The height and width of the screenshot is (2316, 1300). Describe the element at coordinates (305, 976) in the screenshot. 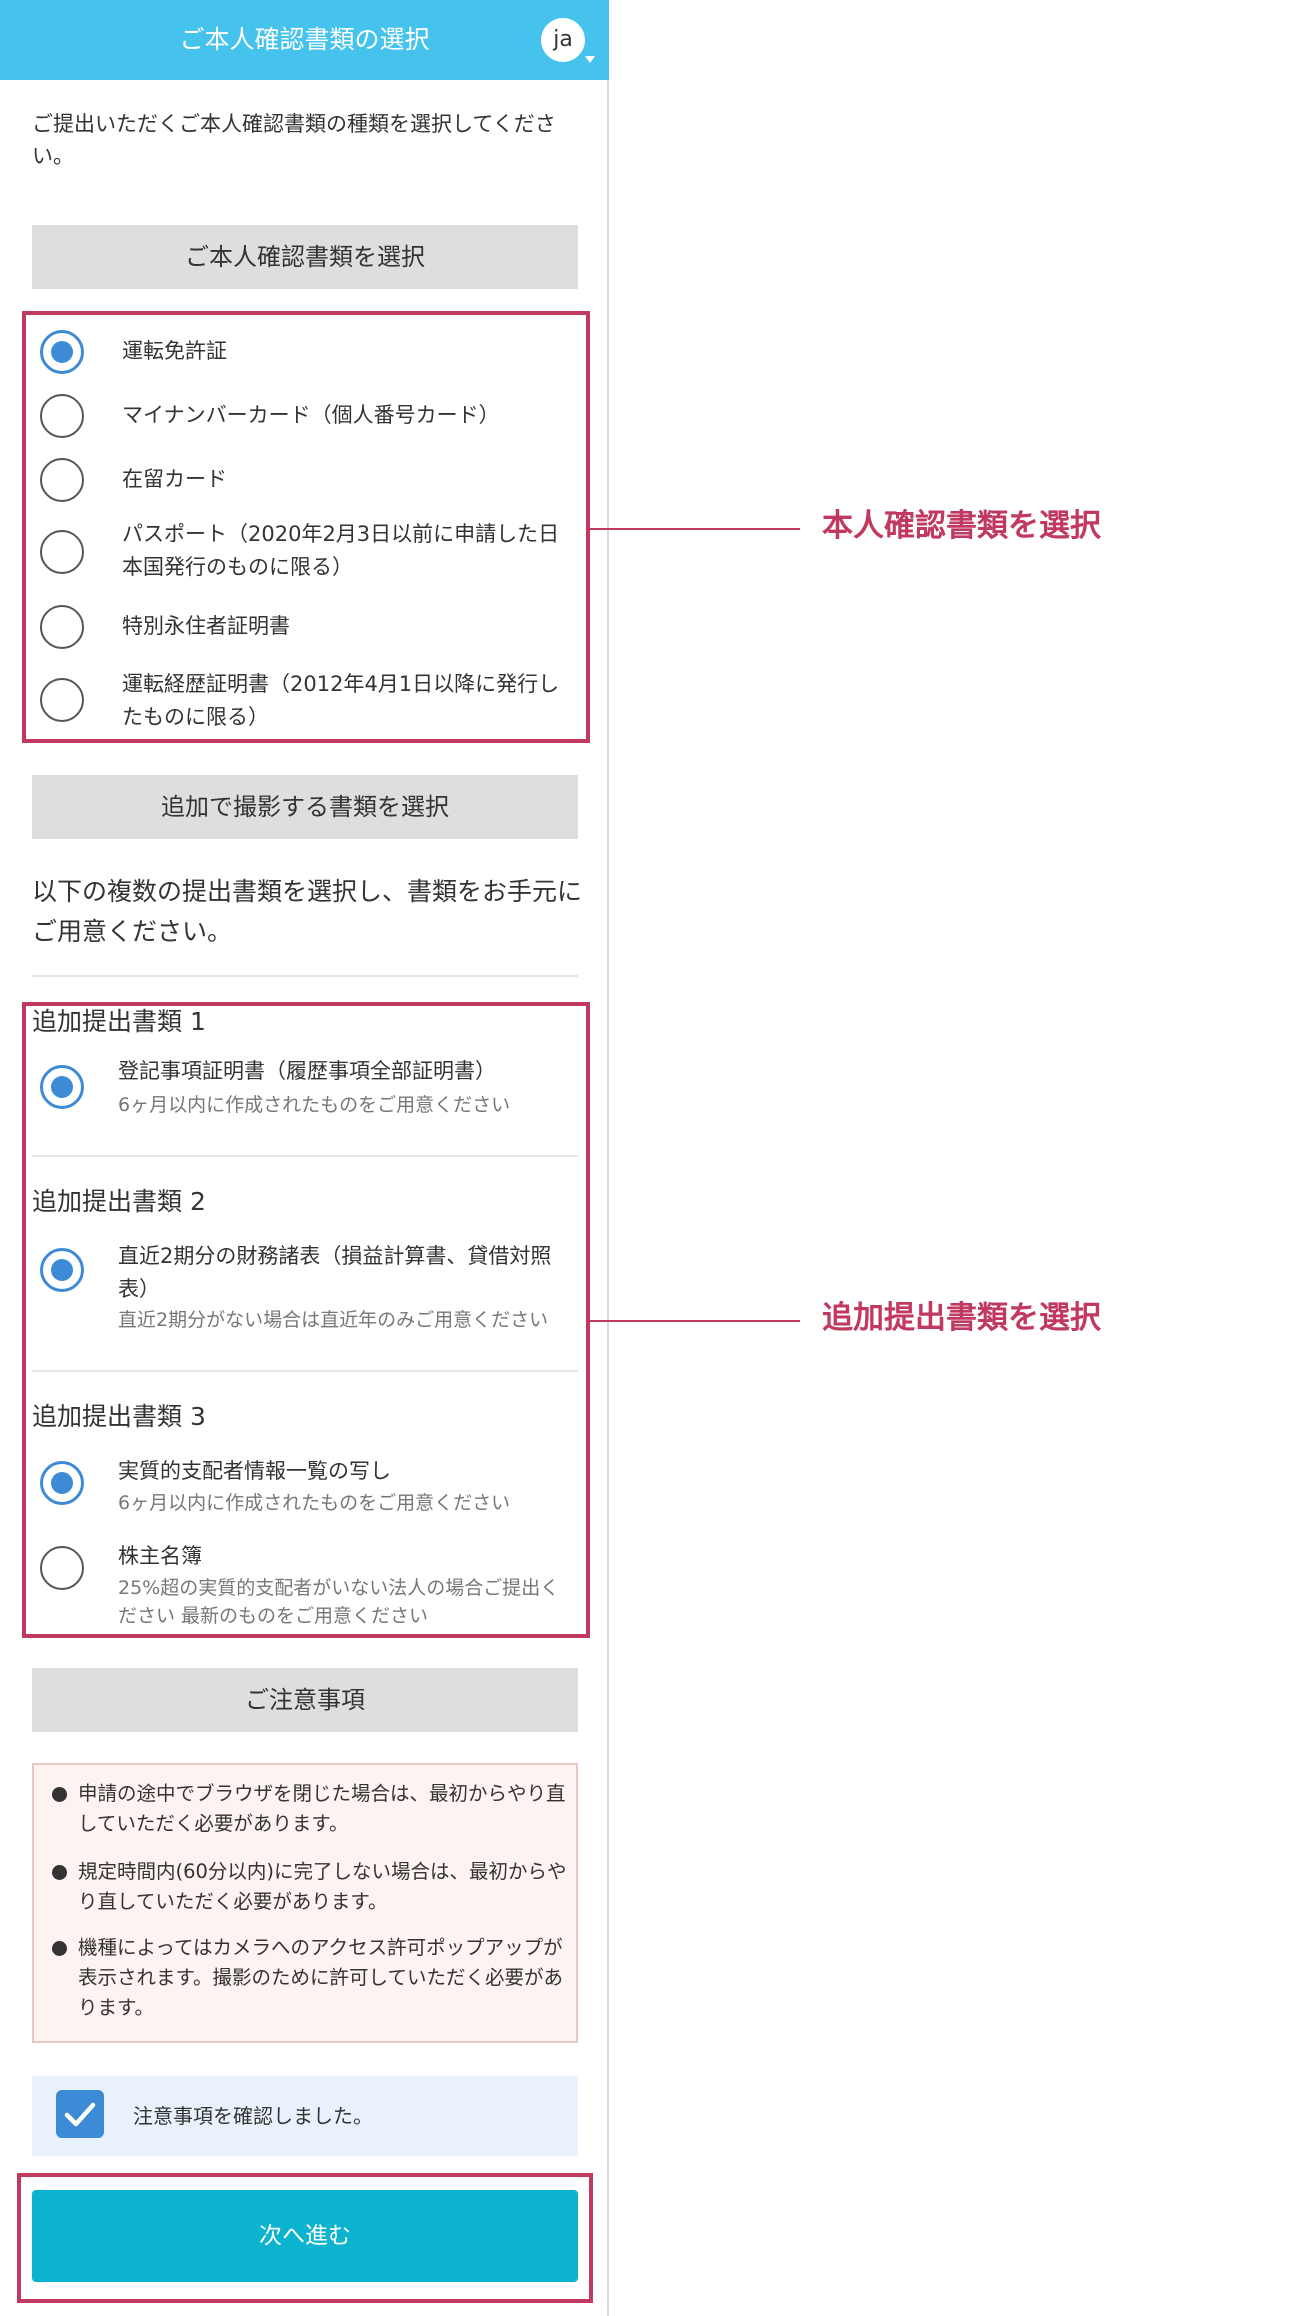

I see `divider` at that location.